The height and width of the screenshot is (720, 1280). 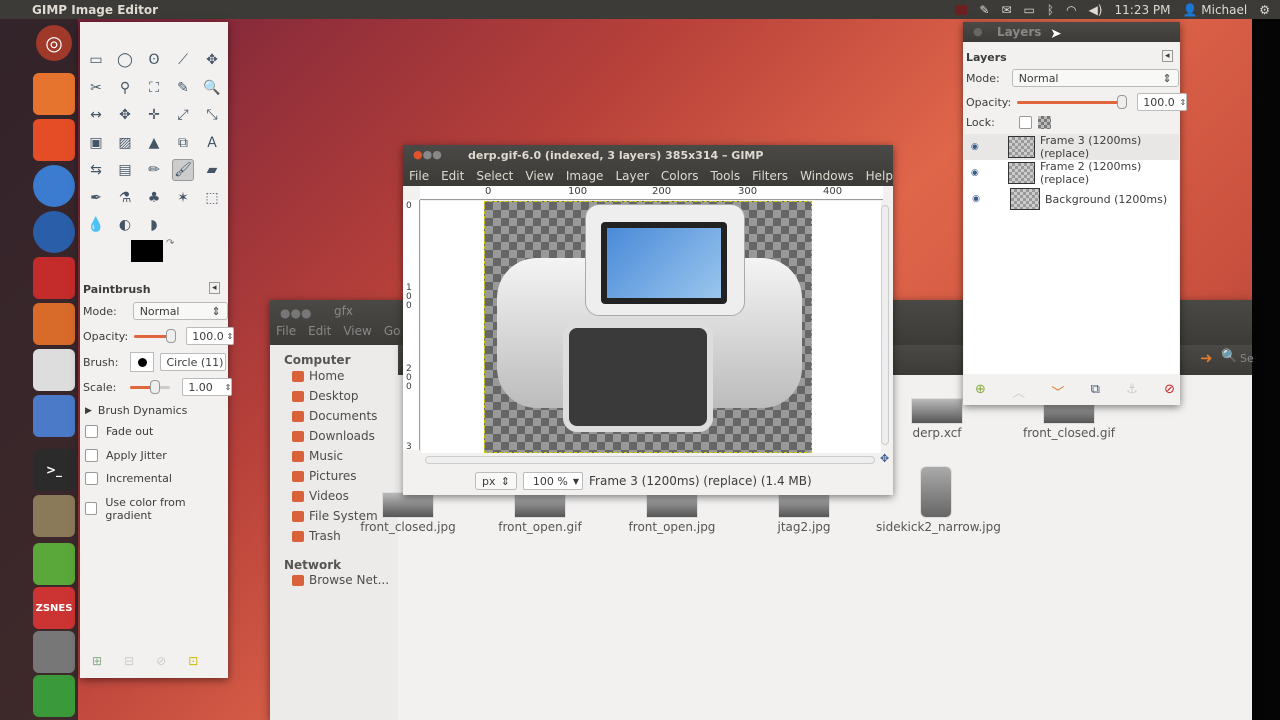 What do you see at coordinates (128, 478) in the screenshot?
I see `checkbox-incremental: Incremental` at bounding box center [128, 478].